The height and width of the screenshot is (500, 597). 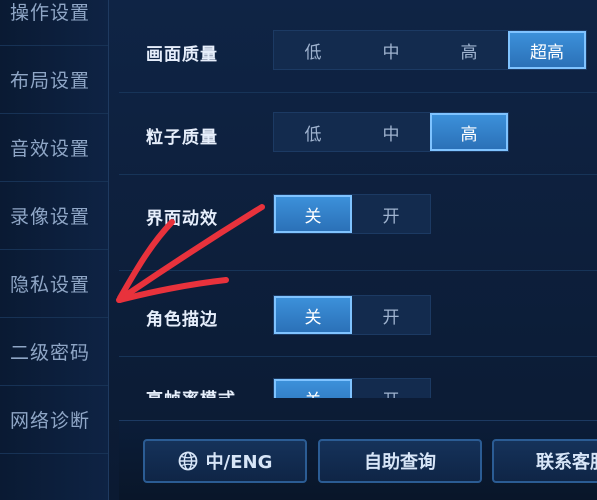 I want to click on sidebar-item-layout: 布局设置, so click(x=54, y=80).